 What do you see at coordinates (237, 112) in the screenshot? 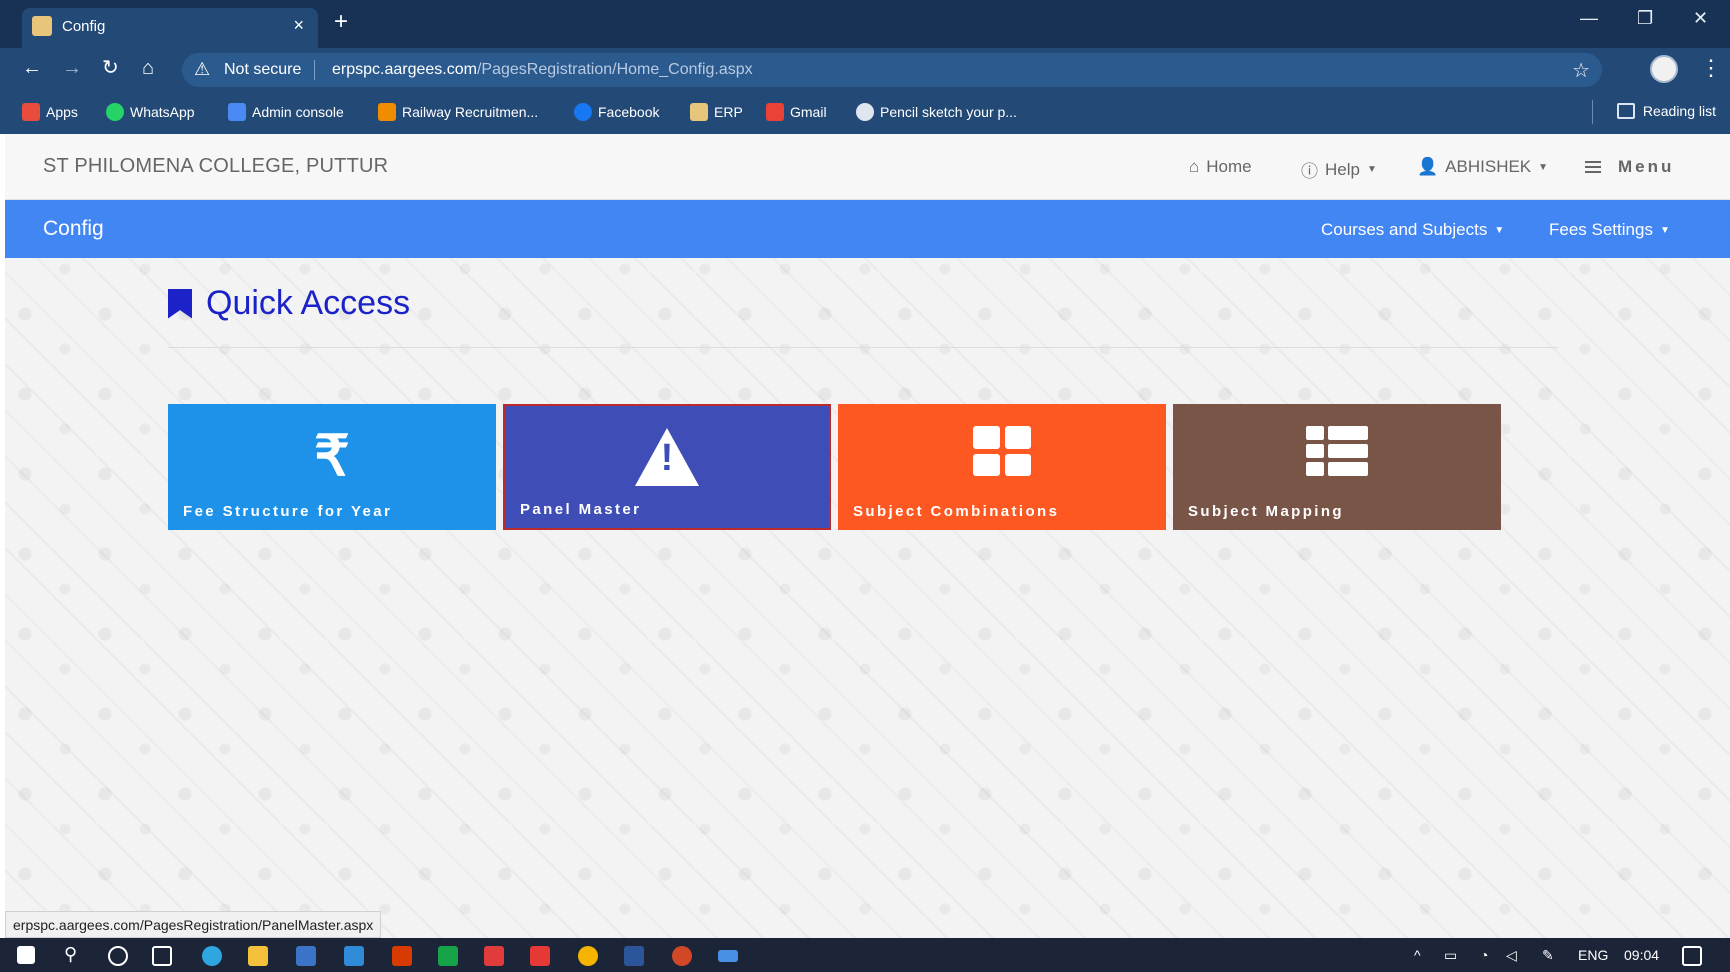
I see `admin-icon` at bounding box center [237, 112].